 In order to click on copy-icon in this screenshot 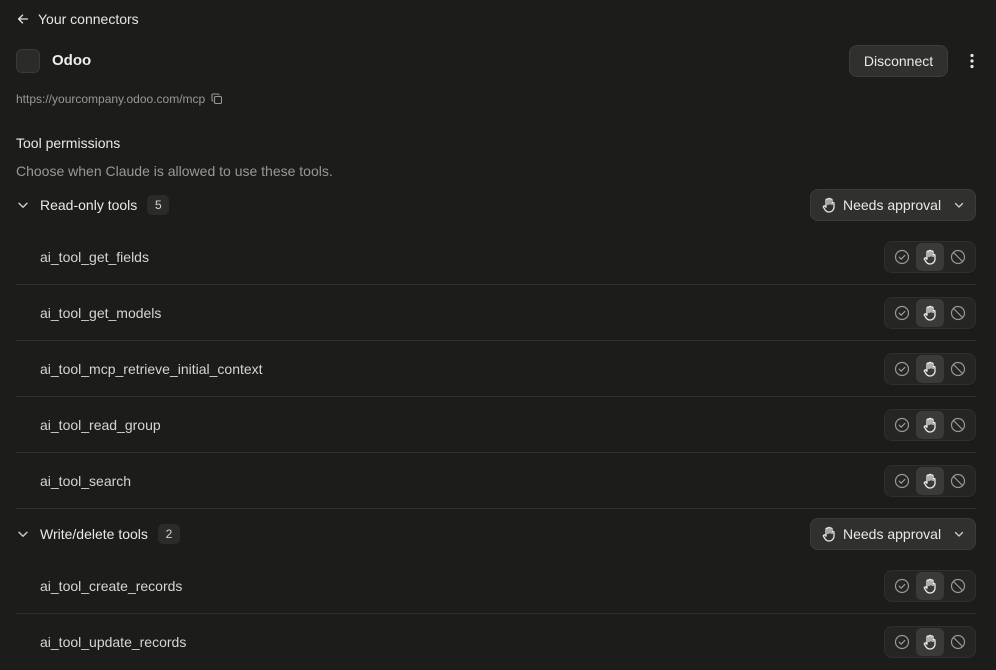, I will do `click(217, 99)`.